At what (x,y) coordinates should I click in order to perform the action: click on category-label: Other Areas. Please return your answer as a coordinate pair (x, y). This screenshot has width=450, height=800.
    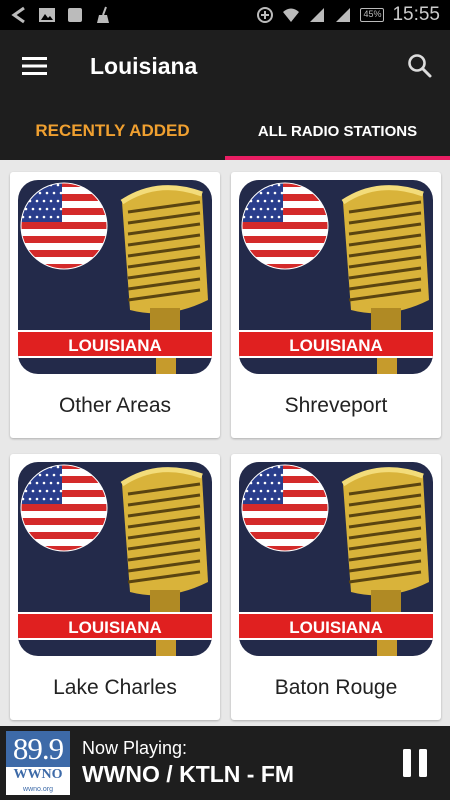
    Looking at the image, I should click on (115, 405).